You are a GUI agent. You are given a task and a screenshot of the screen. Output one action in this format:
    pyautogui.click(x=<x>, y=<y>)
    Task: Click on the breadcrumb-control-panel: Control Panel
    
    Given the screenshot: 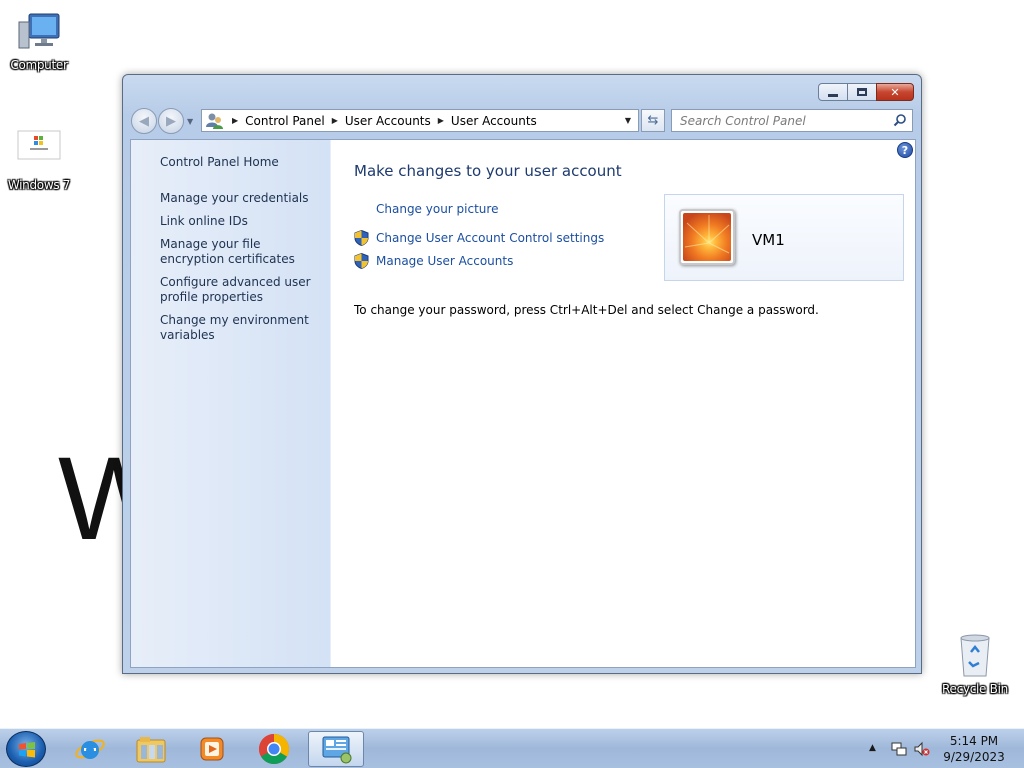 What is the action you would take?
    pyautogui.click(x=285, y=121)
    